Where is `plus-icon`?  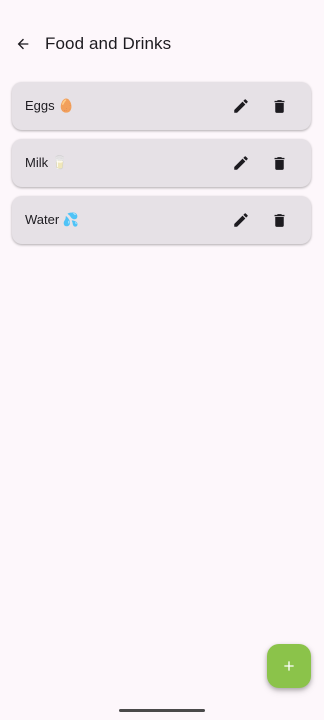 plus-icon is located at coordinates (289, 666).